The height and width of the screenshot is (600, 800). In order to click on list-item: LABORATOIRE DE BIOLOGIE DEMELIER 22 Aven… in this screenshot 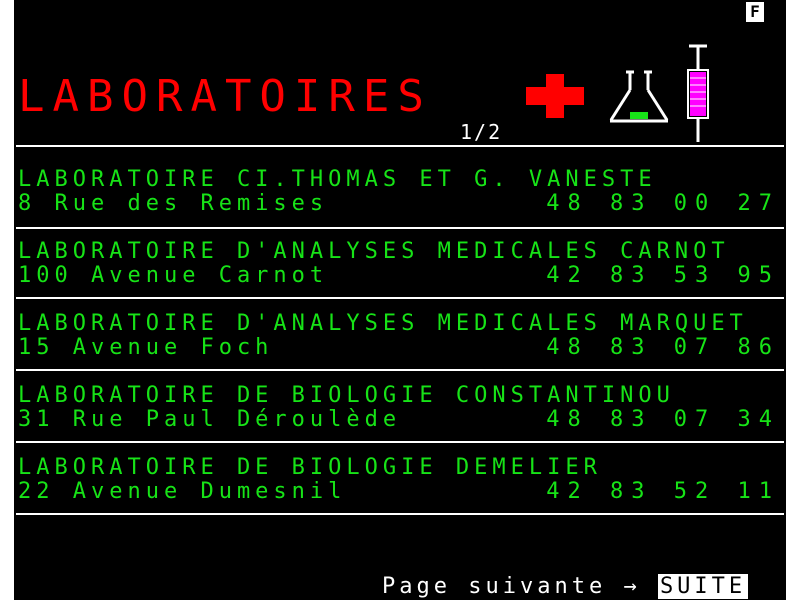, I will do `click(401, 480)`.